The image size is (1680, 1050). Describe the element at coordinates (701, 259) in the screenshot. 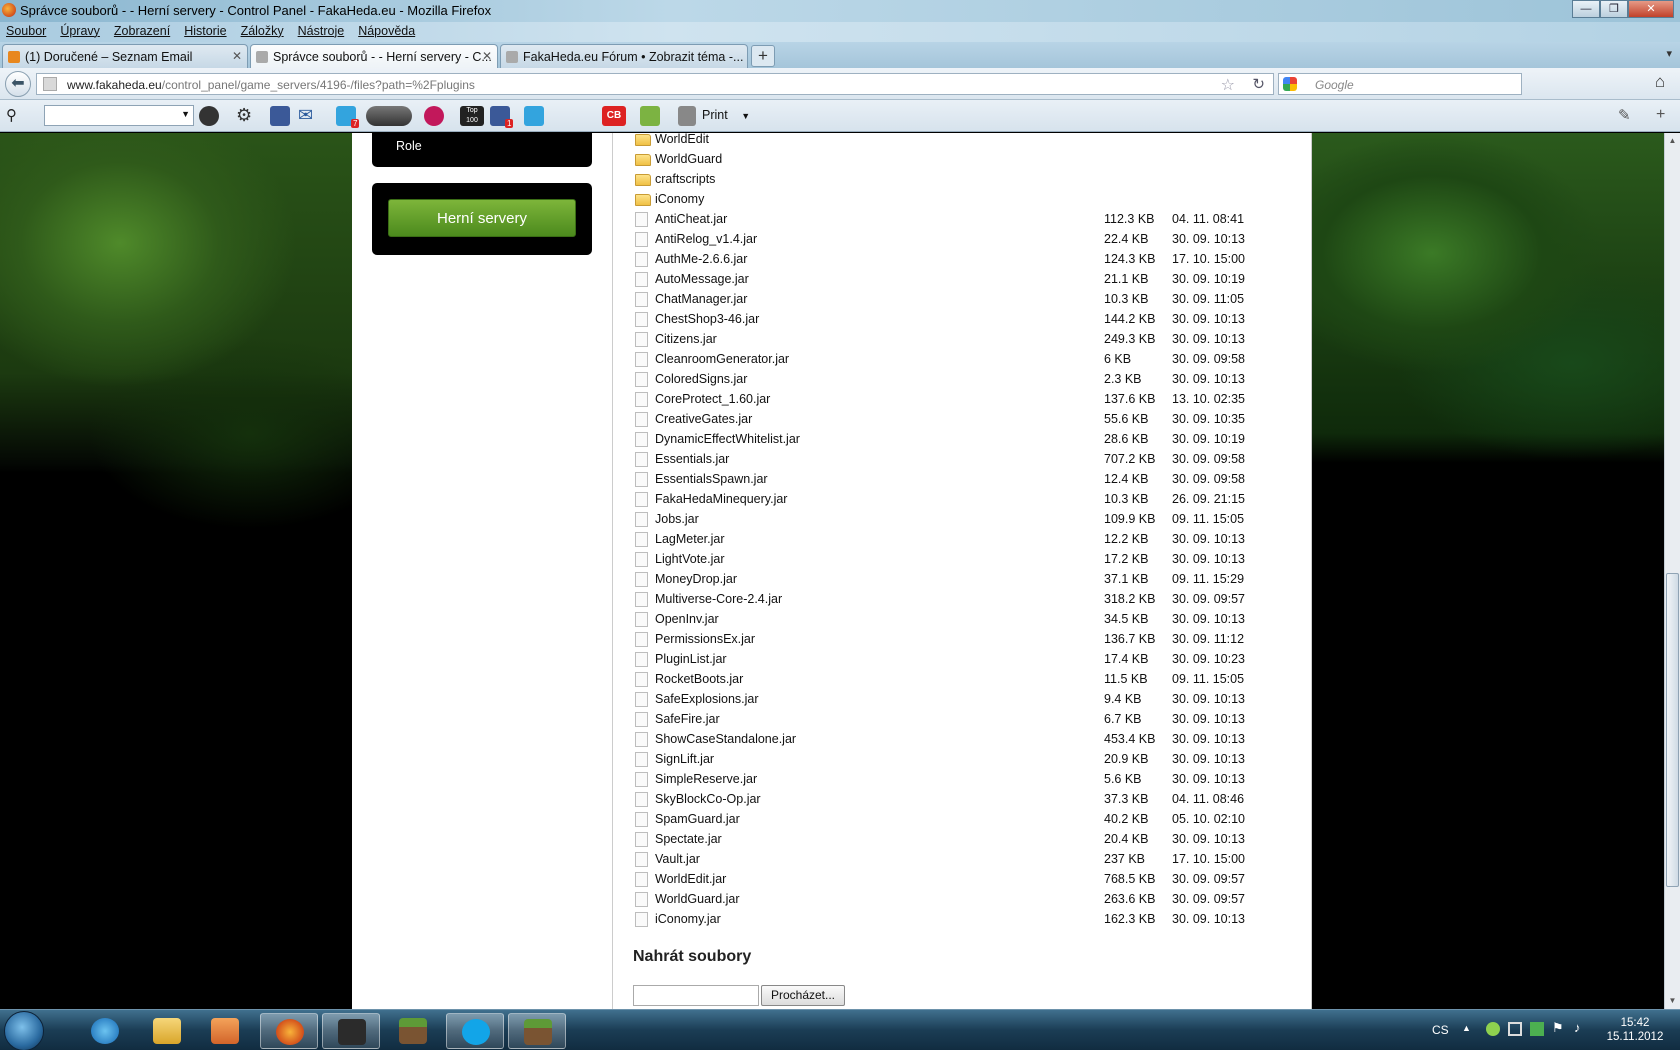

I see `file-name: AuthMe-2.6.6.jar` at that location.